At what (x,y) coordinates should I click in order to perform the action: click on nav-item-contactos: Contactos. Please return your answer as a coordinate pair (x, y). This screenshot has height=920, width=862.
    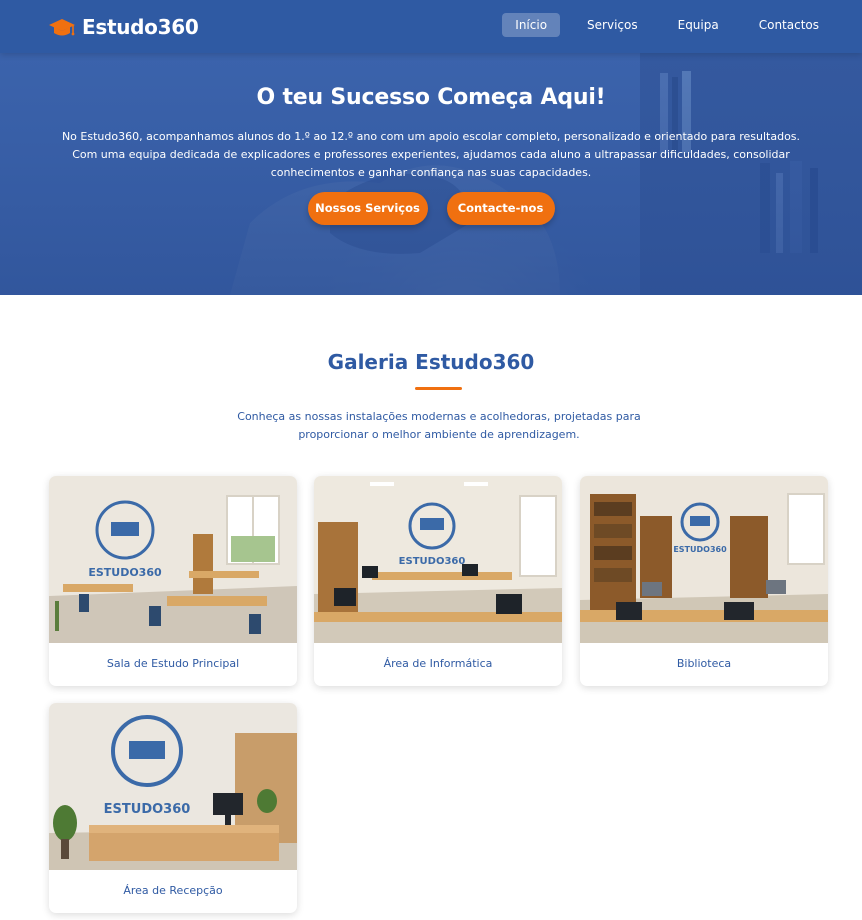
    Looking at the image, I should click on (789, 25).